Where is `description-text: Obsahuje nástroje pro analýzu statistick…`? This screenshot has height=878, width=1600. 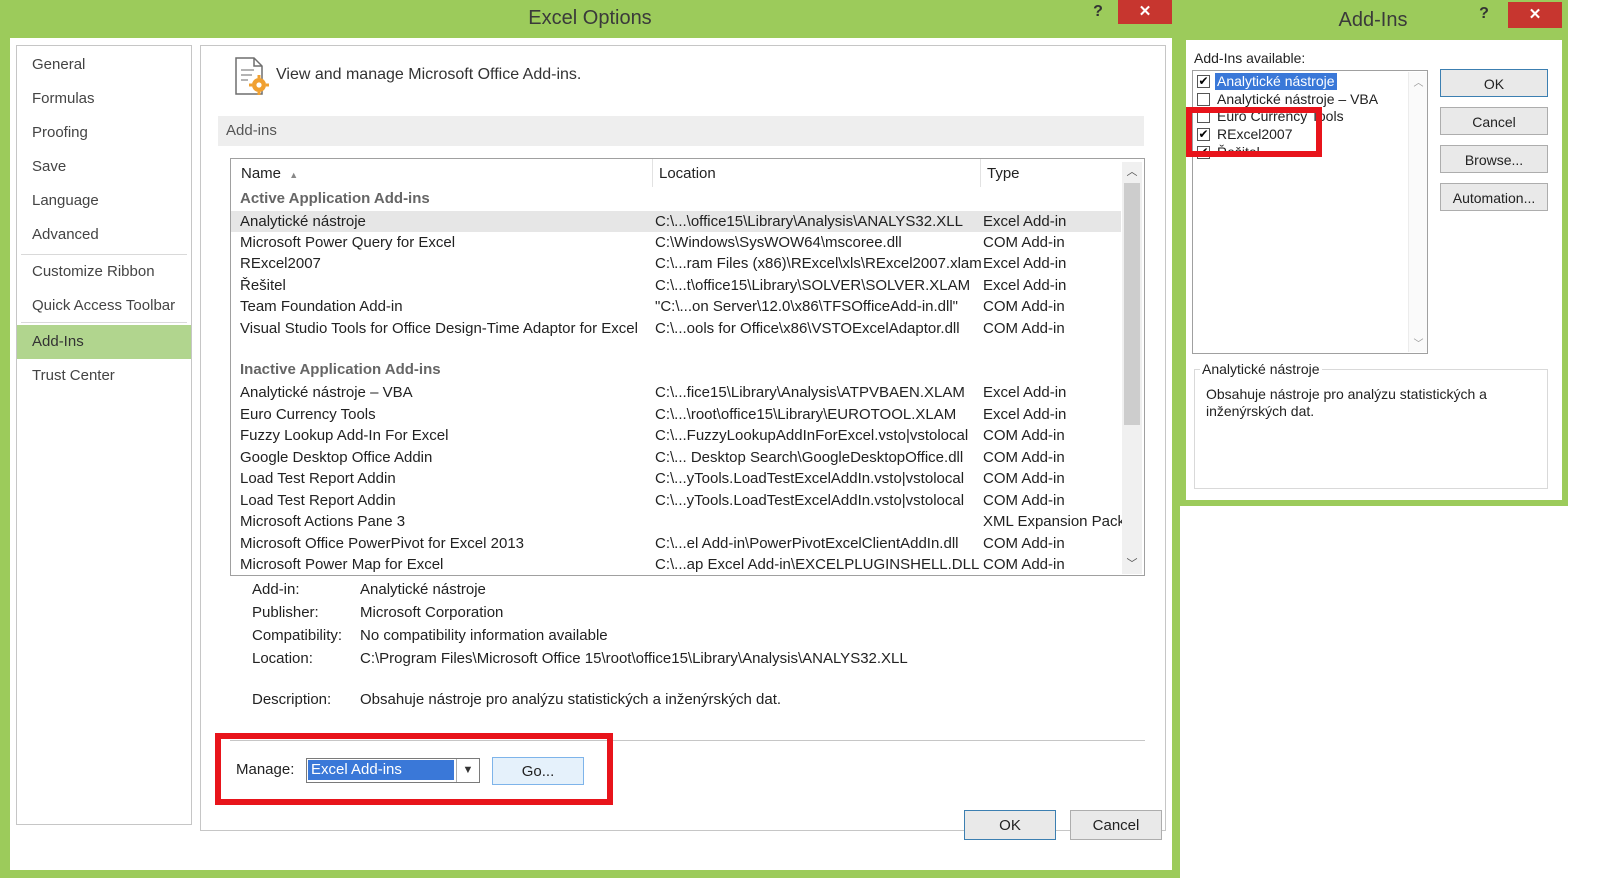
description-text: Obsahuje nástroje pro analýzu statistick… is located at coordinates (1346, 402).